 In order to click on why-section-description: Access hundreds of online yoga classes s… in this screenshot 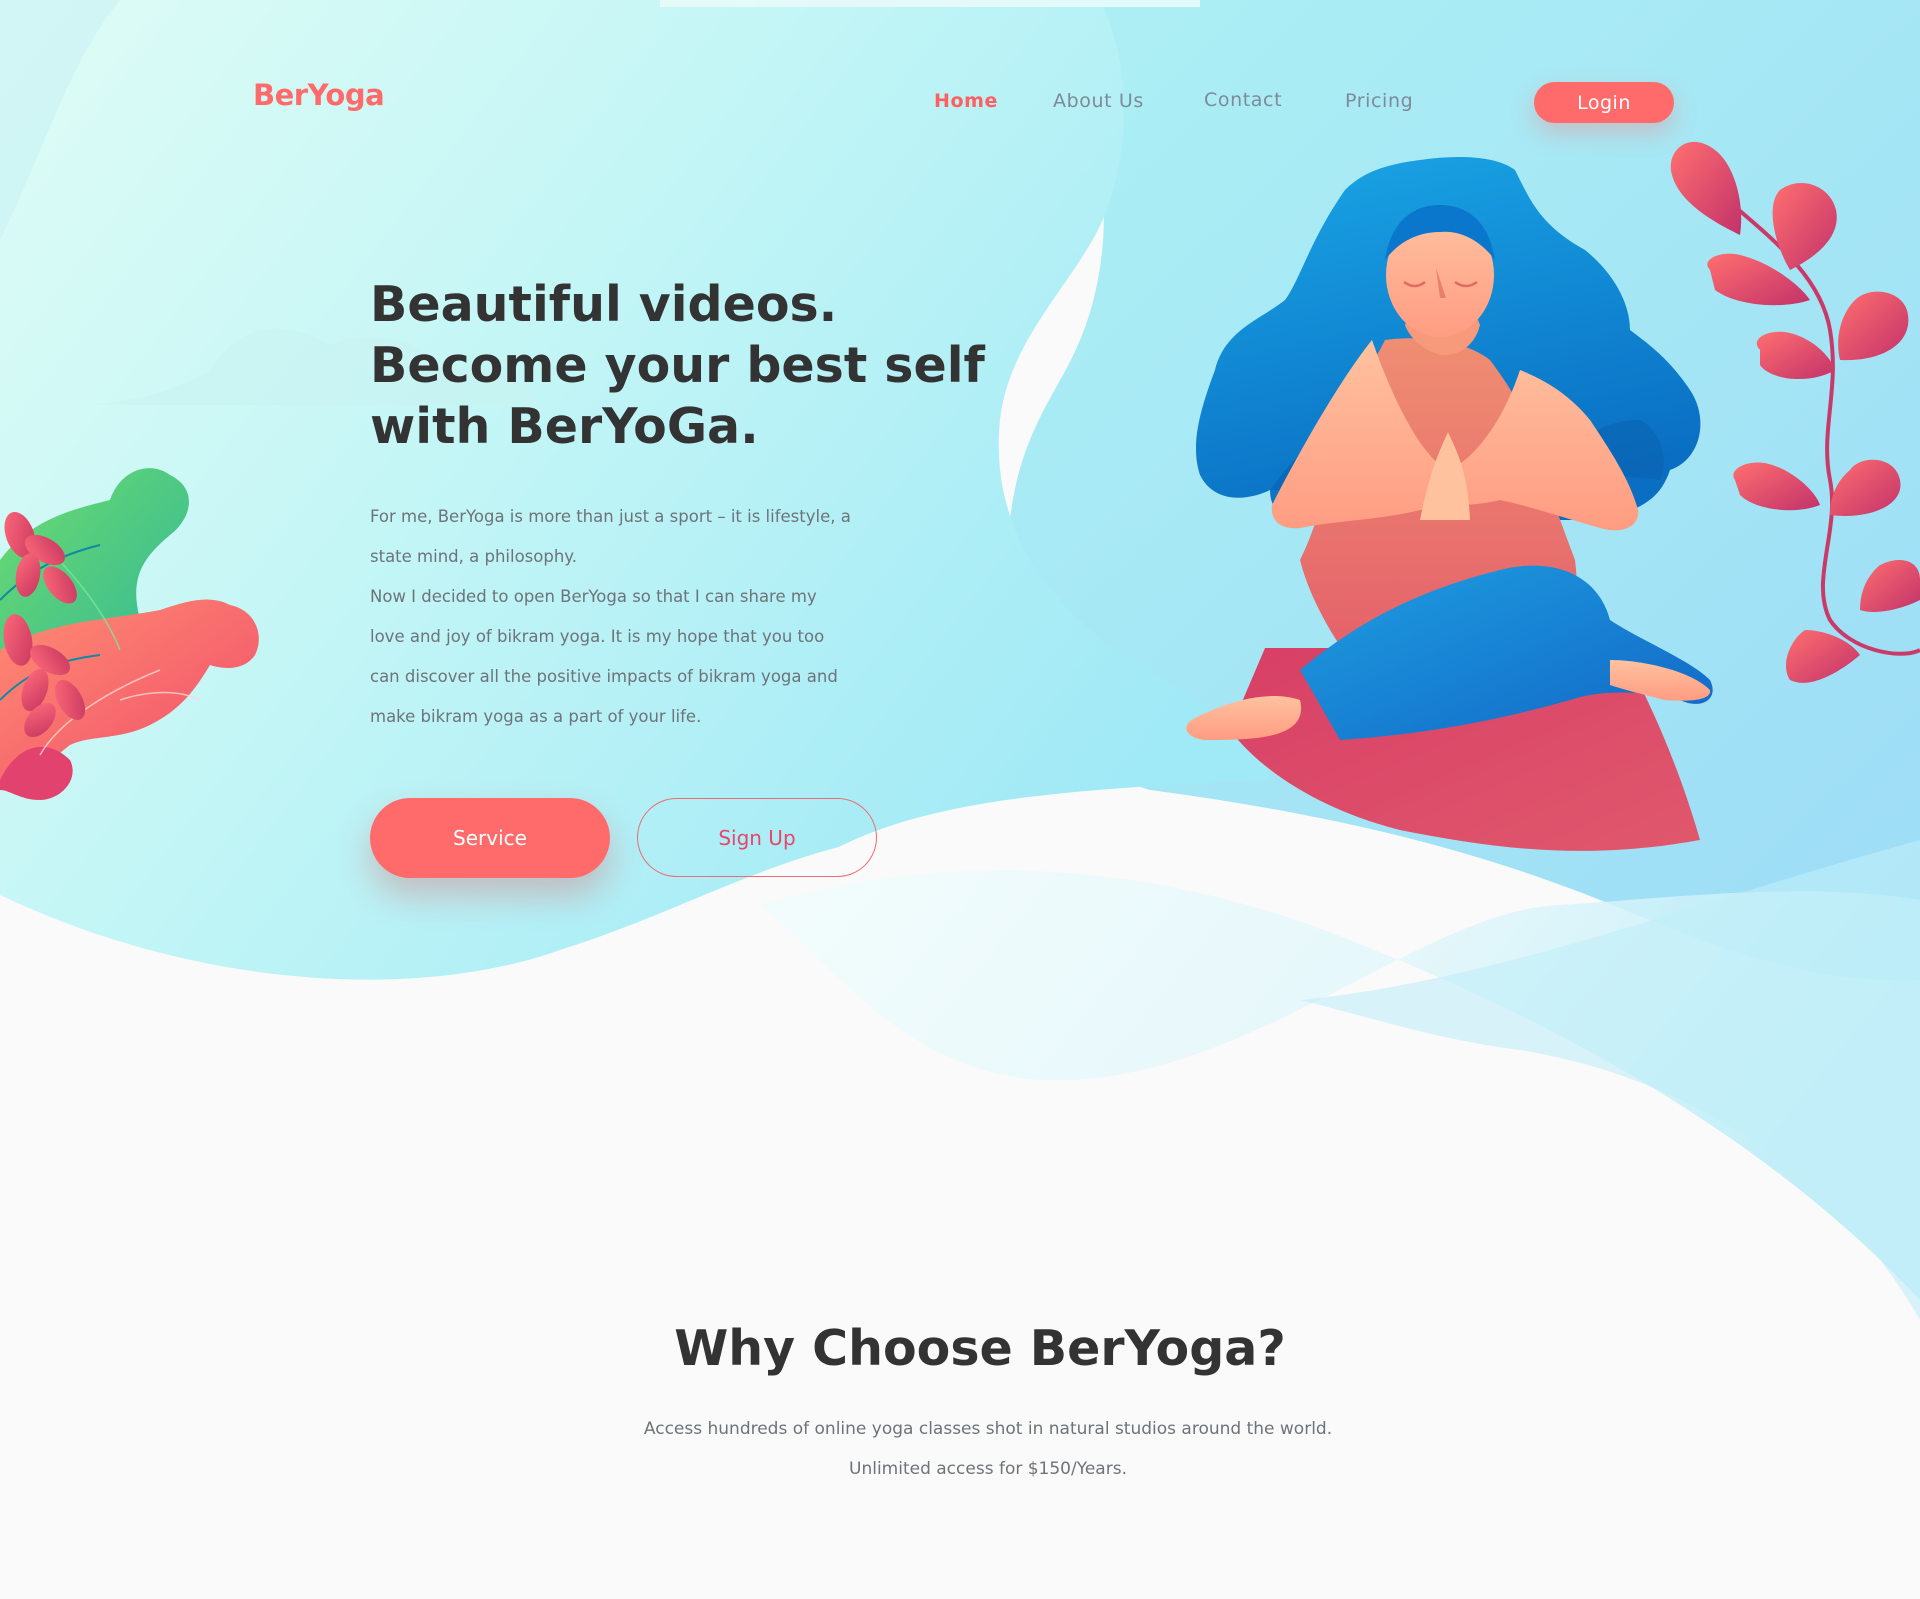, I will do `click(960, 1449)`.